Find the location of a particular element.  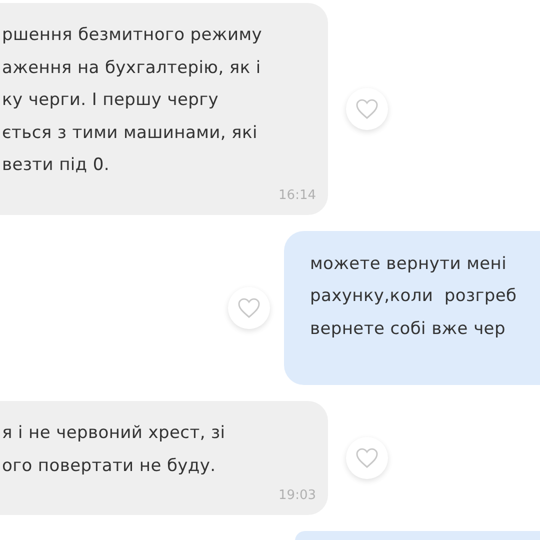

message-text: ршення безмитного режиму аження на бухгалтерію, як і ку черги. І першу чергу ється з тими машинами, які везти під 0. is located at coordinates (132, 100).